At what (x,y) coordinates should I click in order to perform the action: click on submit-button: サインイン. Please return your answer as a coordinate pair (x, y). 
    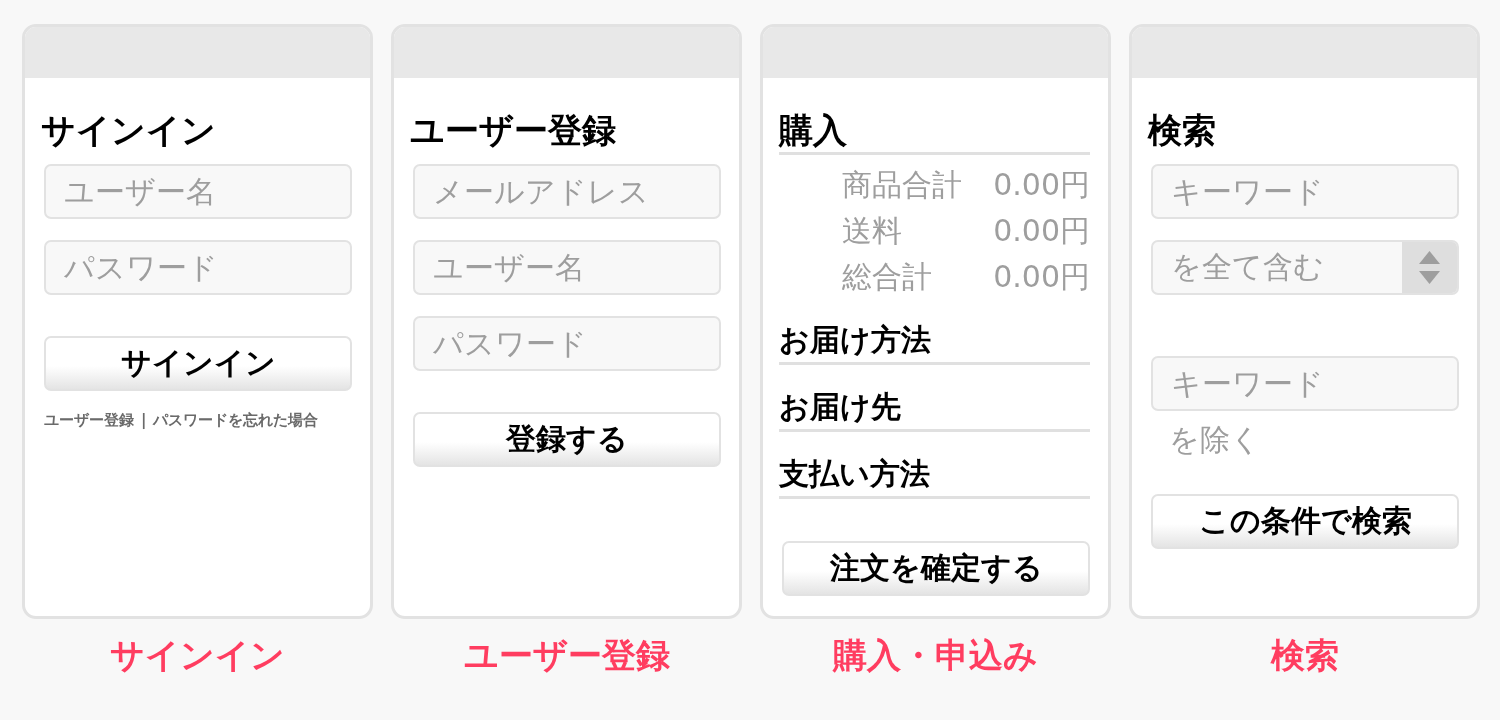
    Looking at the image, I should click on (198, 363).